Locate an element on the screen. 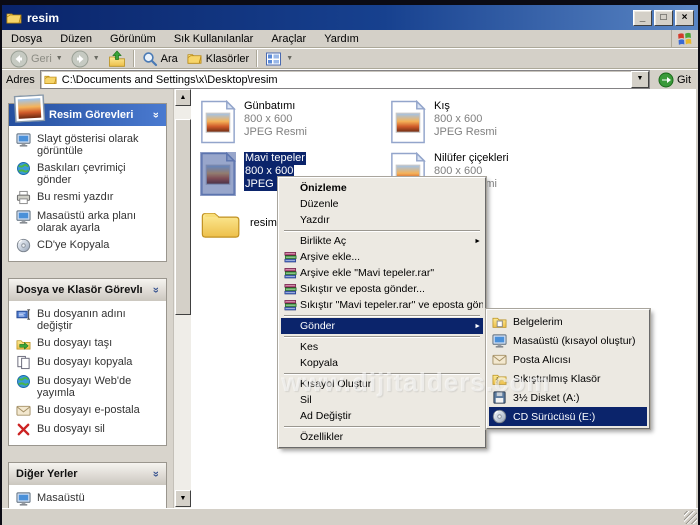 The height and width of the screenshot is (525, 700). sendto-belgelerim: Belgelerim is located at coordinates (568, 321).